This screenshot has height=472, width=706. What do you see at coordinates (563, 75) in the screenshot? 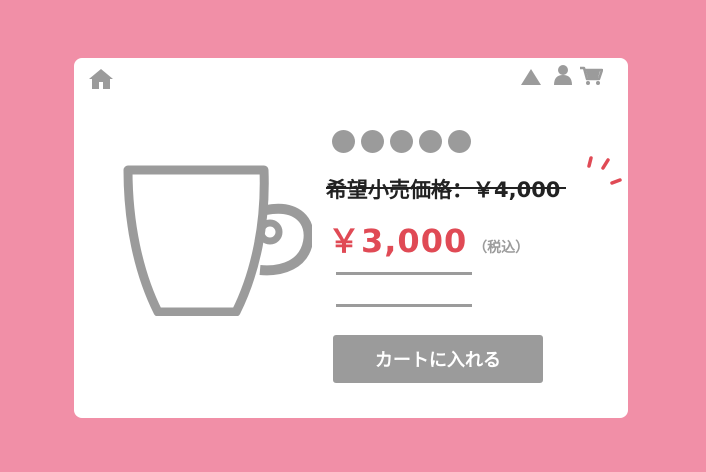
I see `user-icon` at bounding box center [563, 75].